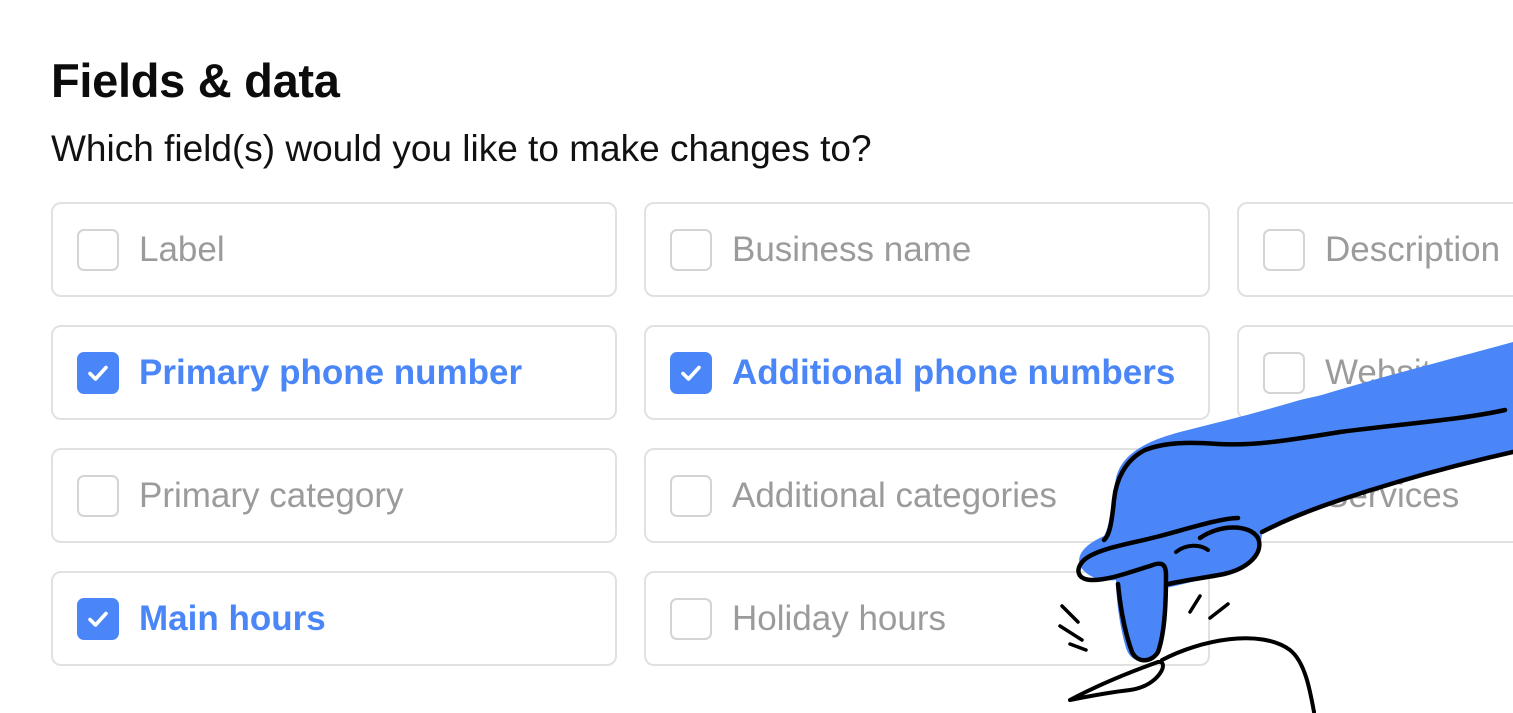 The image size is (1513, 713). I want to click on option-label-text: Additional phone numbers, so click(954, 372).